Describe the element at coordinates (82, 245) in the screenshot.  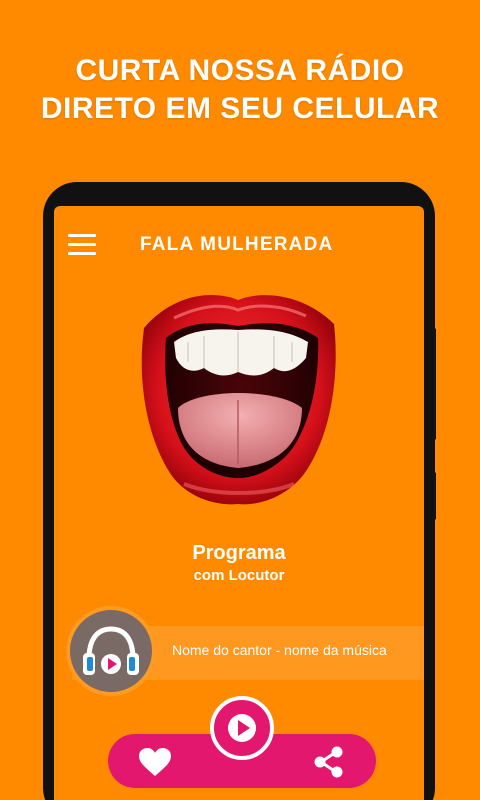
I see `hamburger-menu-icon` at that location.